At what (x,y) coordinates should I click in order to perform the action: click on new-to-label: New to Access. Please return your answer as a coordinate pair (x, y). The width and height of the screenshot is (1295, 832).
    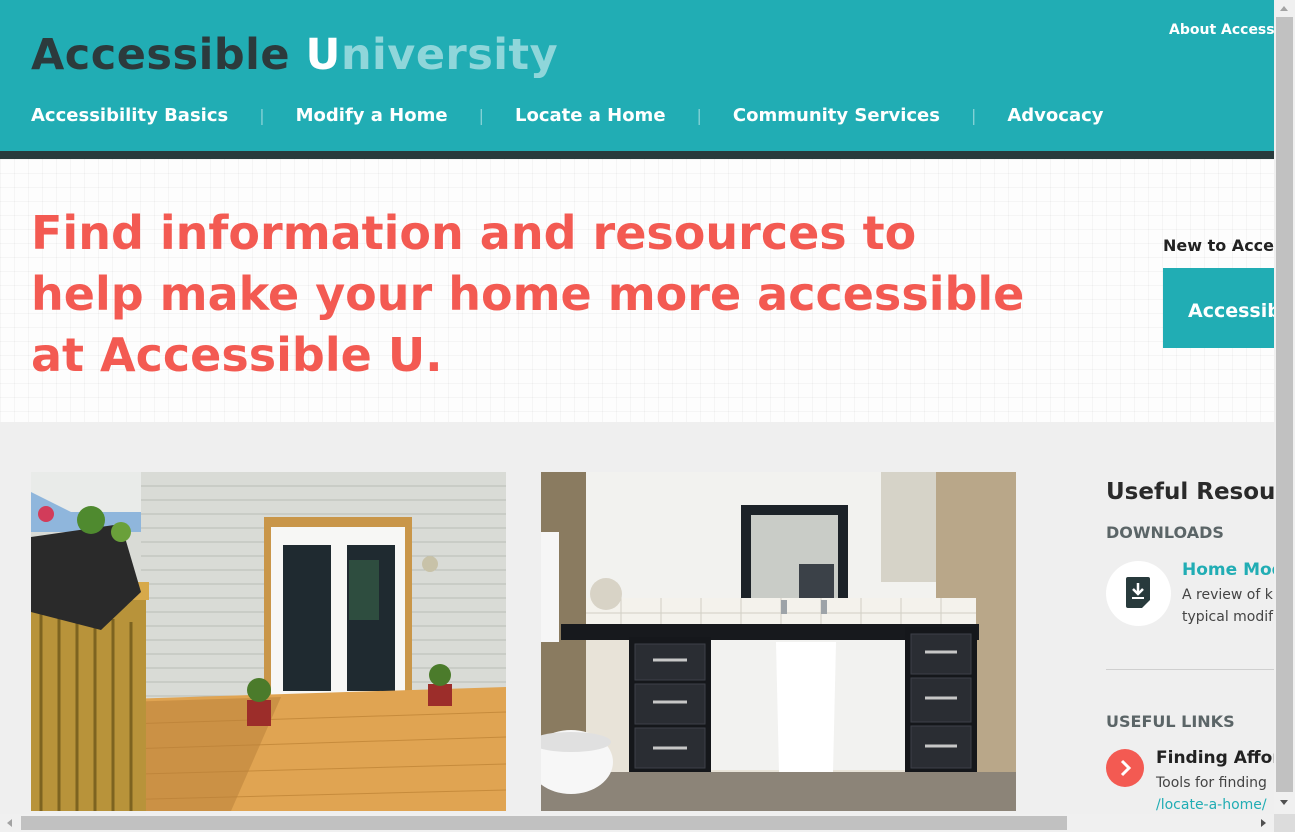
    Looking at the image, I should click on (1218, 245).